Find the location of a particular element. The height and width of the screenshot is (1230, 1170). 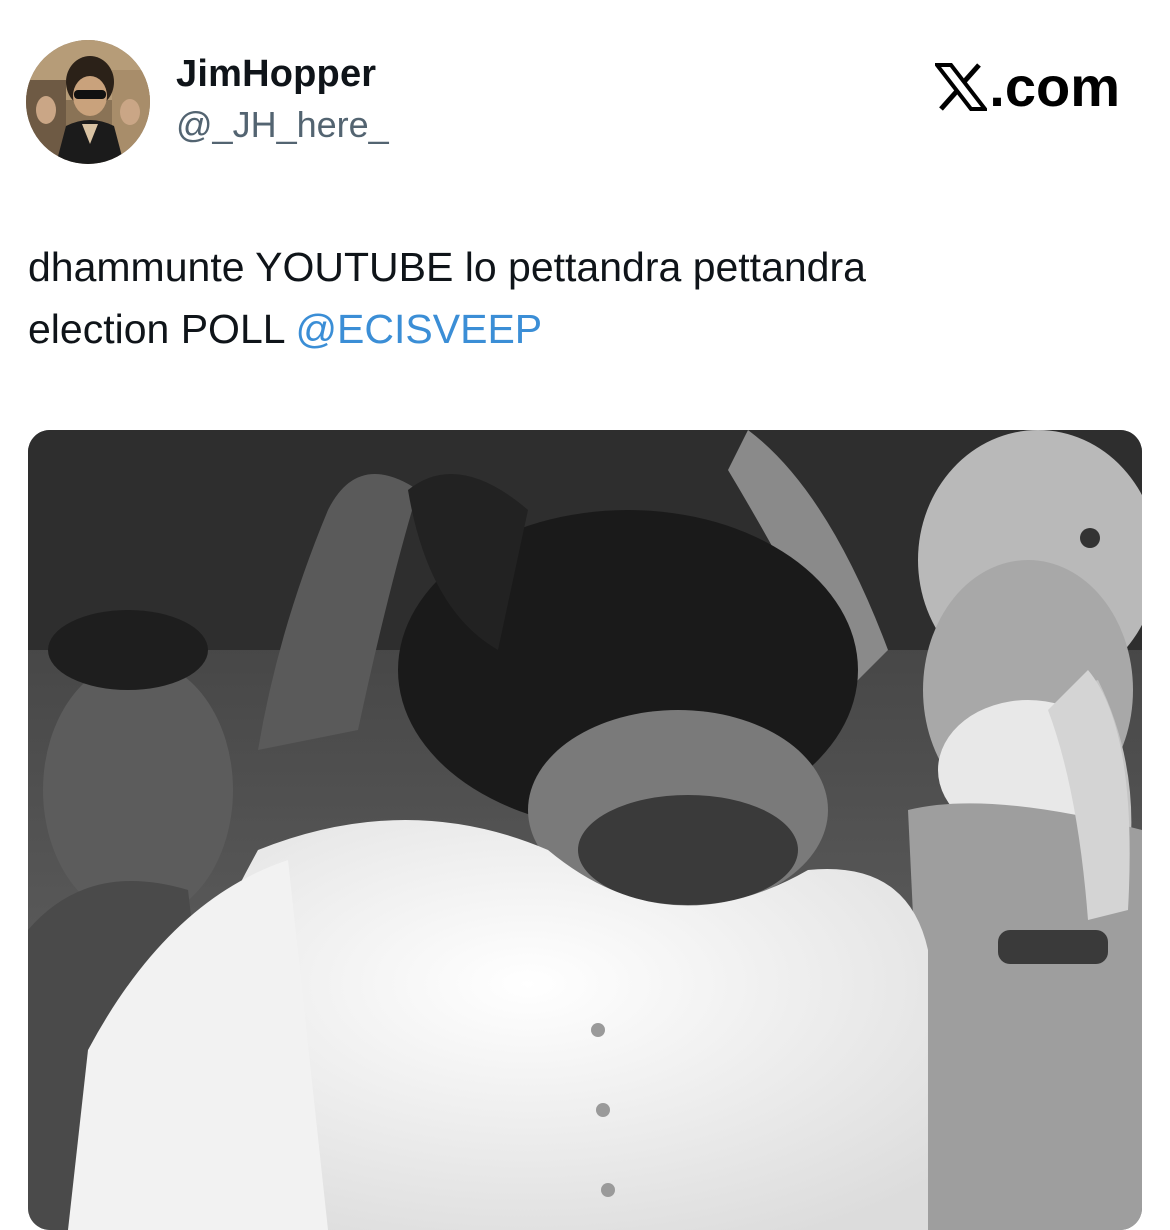

site-badge: .com is located at coordinates (1027, 87).